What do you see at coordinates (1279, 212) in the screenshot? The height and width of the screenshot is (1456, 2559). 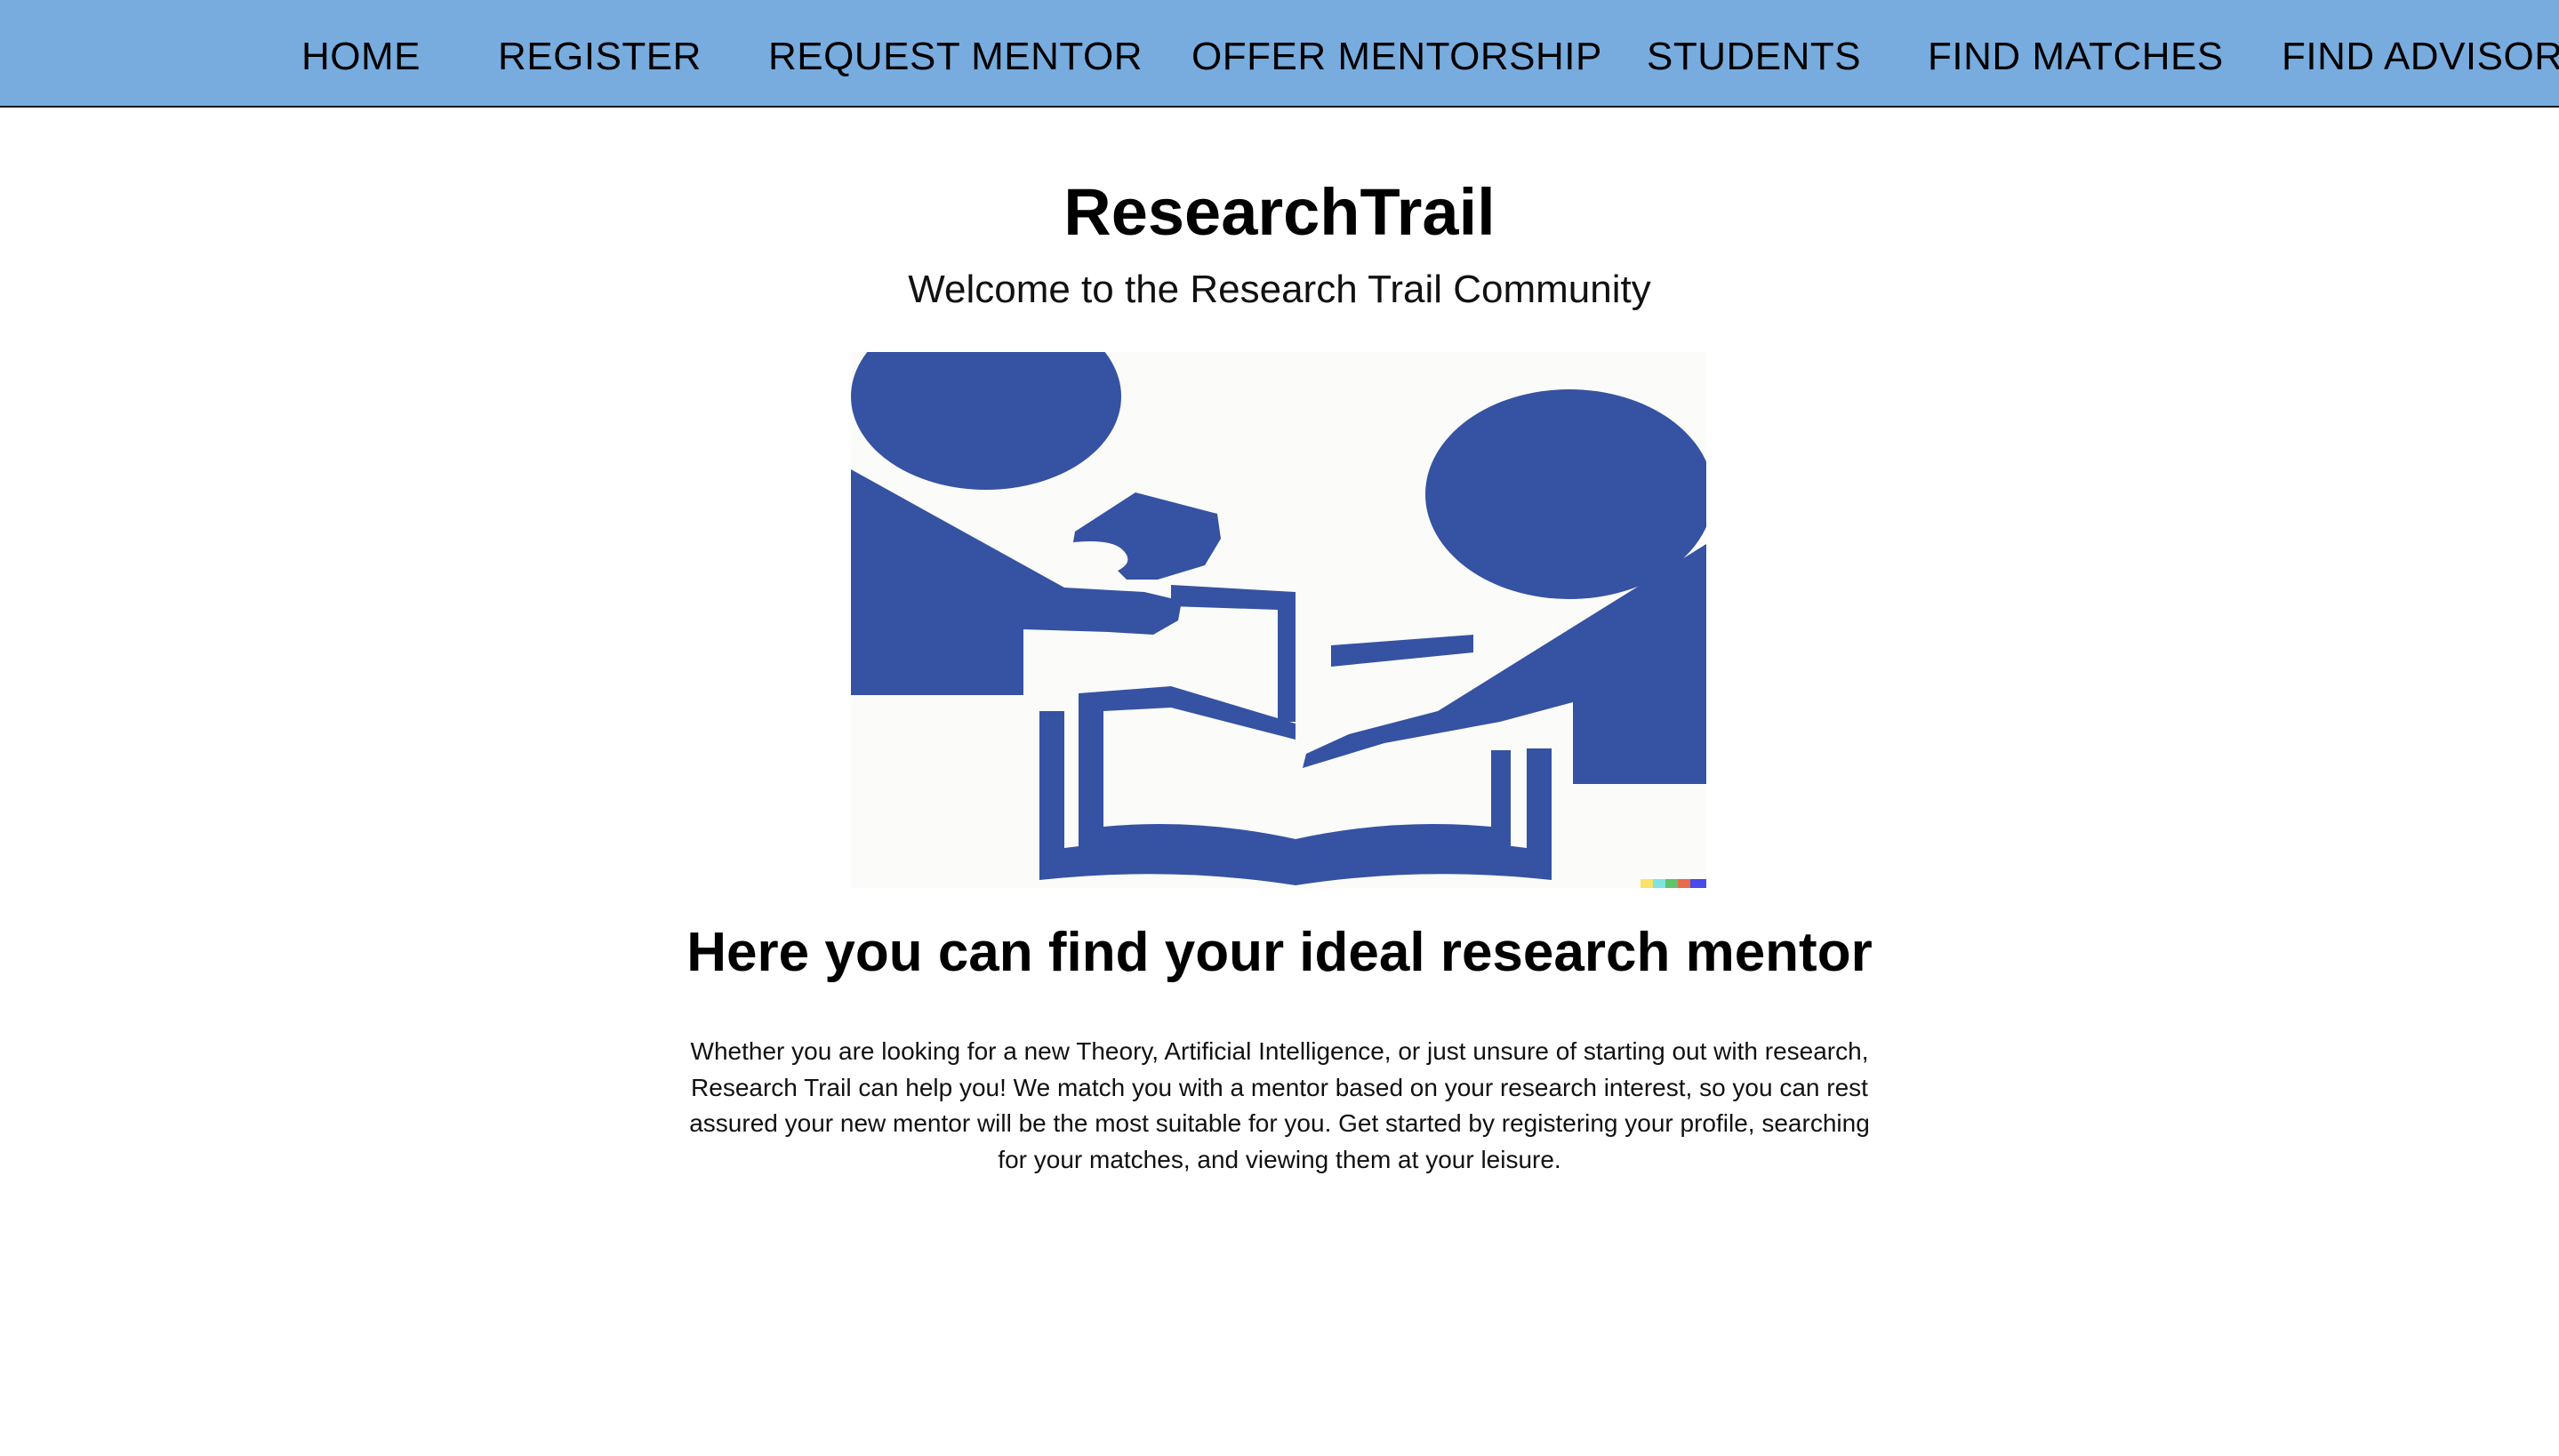 I see `site-title: ResearchTrail` at bounding box center [1279, 212].